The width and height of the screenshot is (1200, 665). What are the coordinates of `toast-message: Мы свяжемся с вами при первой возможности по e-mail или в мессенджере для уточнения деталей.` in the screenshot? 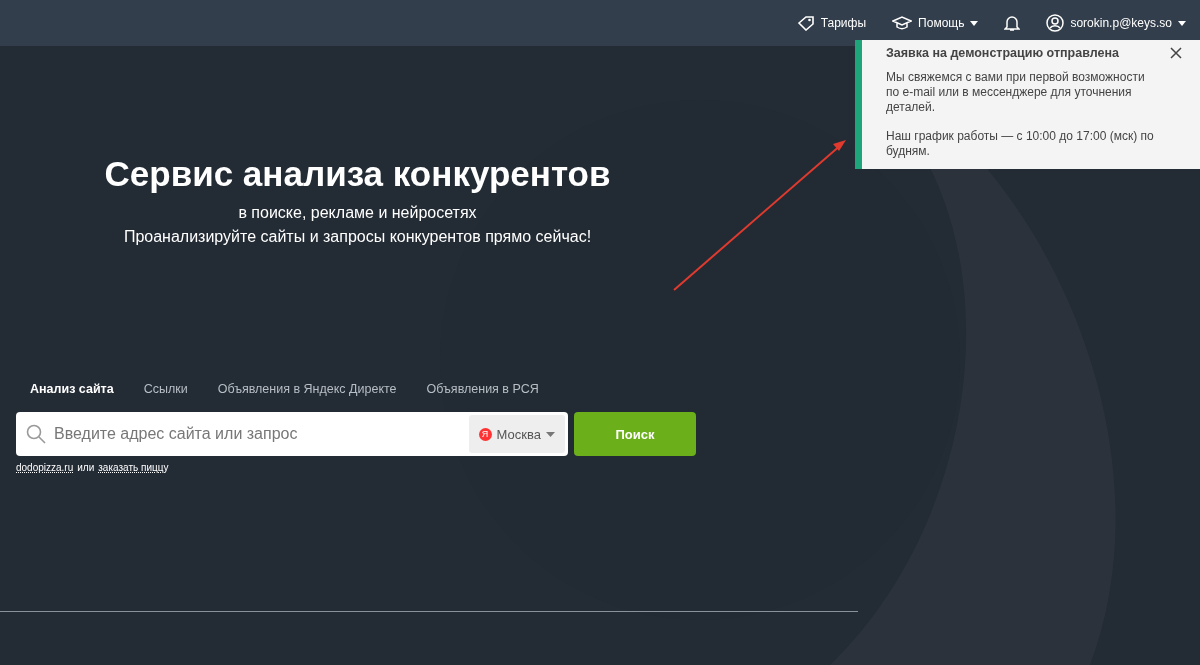 It's located at (1016, 92).